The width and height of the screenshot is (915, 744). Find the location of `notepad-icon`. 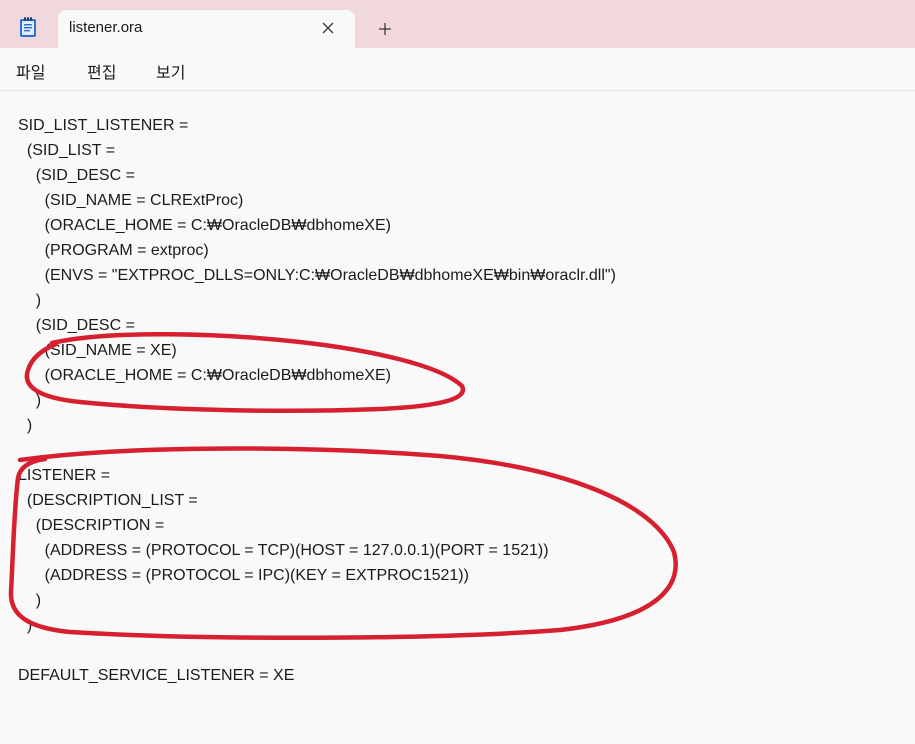

notepad-icon is located at coordinates (28, 27).